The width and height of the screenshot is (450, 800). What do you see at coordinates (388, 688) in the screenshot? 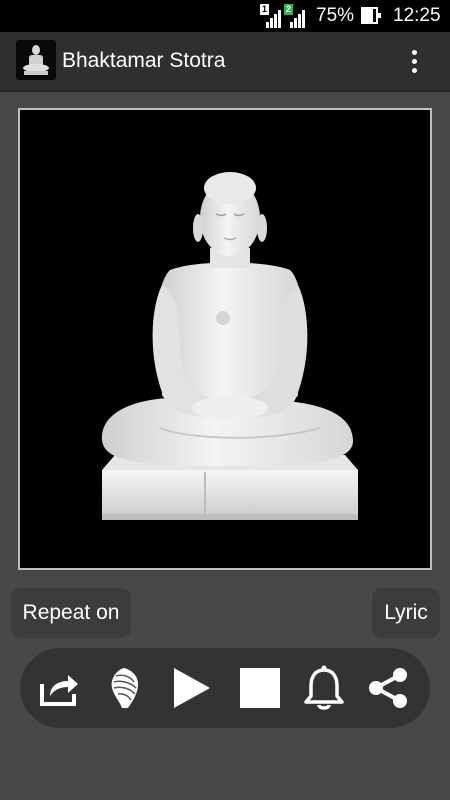
I see `share-icon` at bounding box center [388, 688].